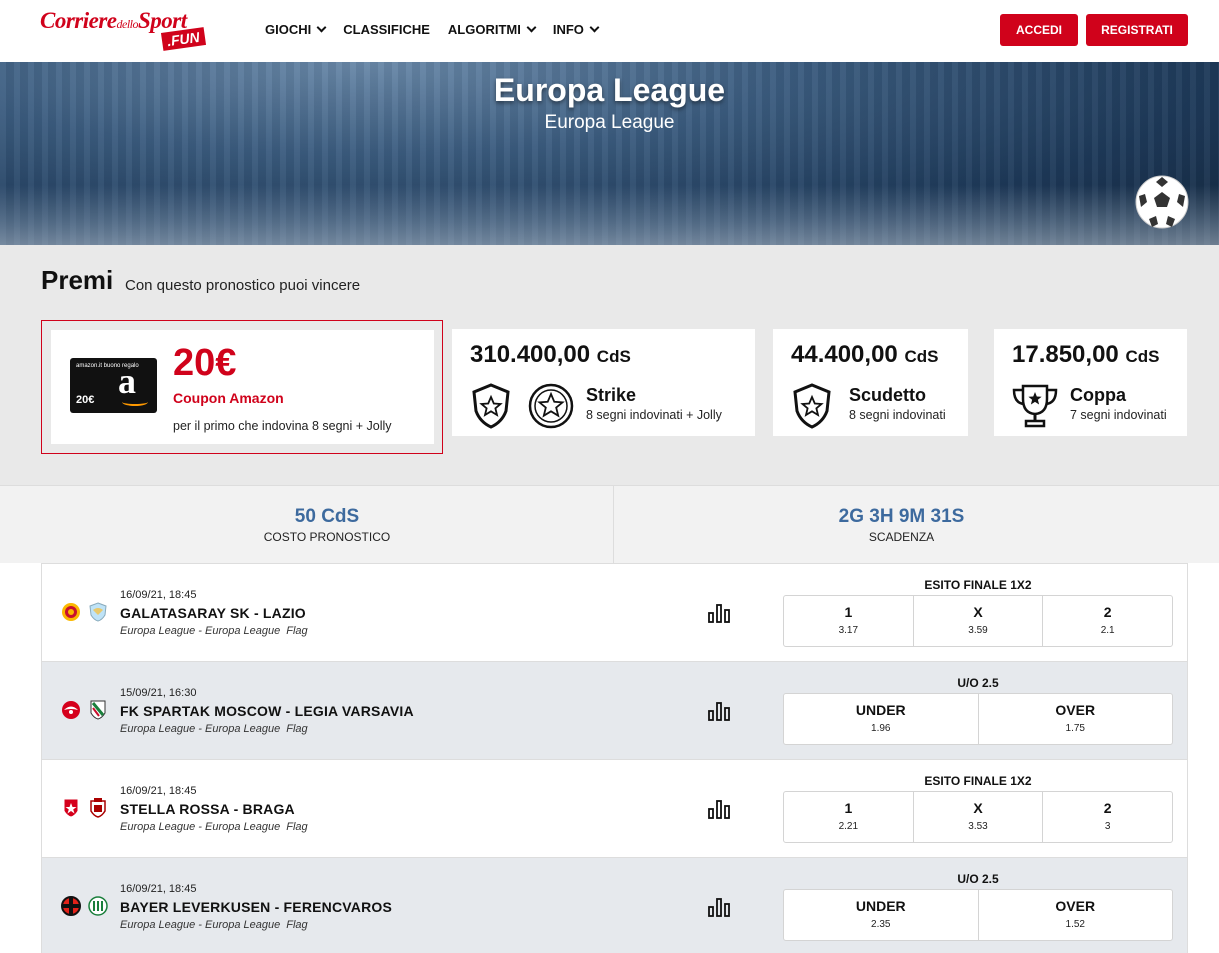 The height and width of the screenshot is (953, 1219). I want to click on market-title: ESITO FINALE 1X2, so click(978, 781).